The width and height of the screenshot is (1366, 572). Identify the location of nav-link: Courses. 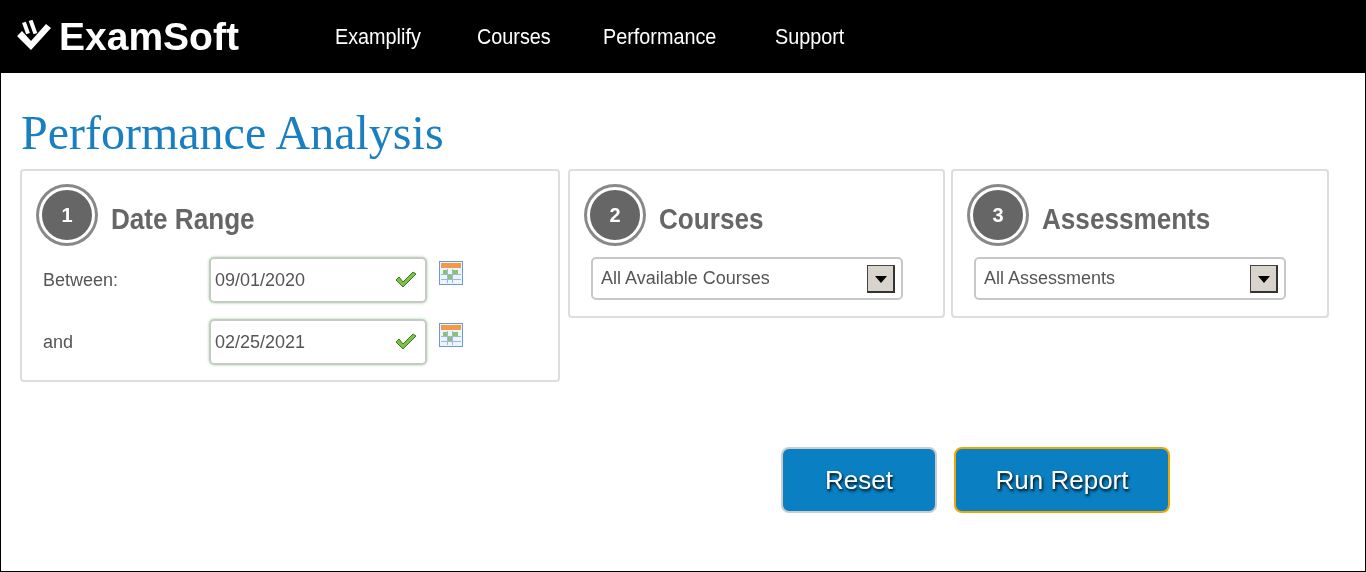
(514, 37).